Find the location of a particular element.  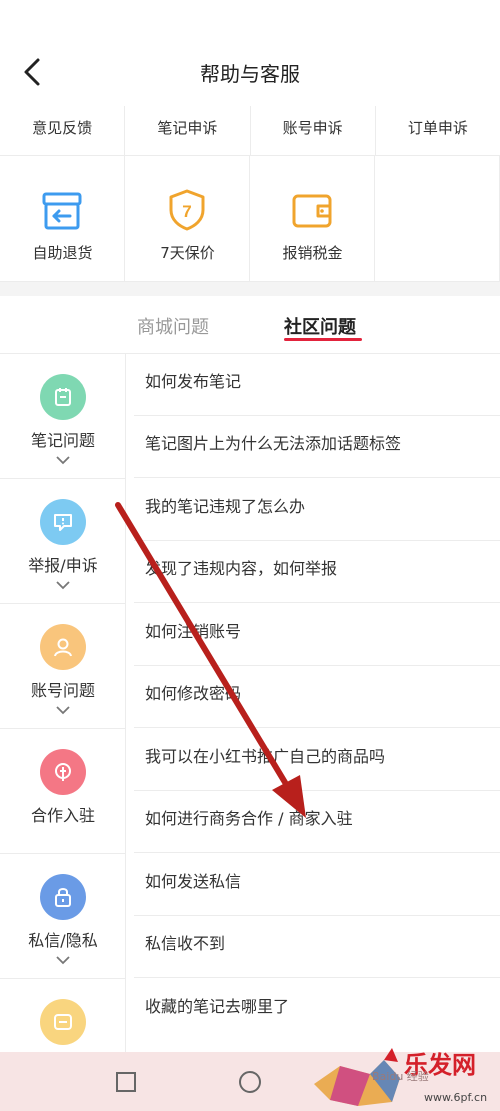

quick-link-account-appeal: 账号申诉 is located at coordinates (313, 130).